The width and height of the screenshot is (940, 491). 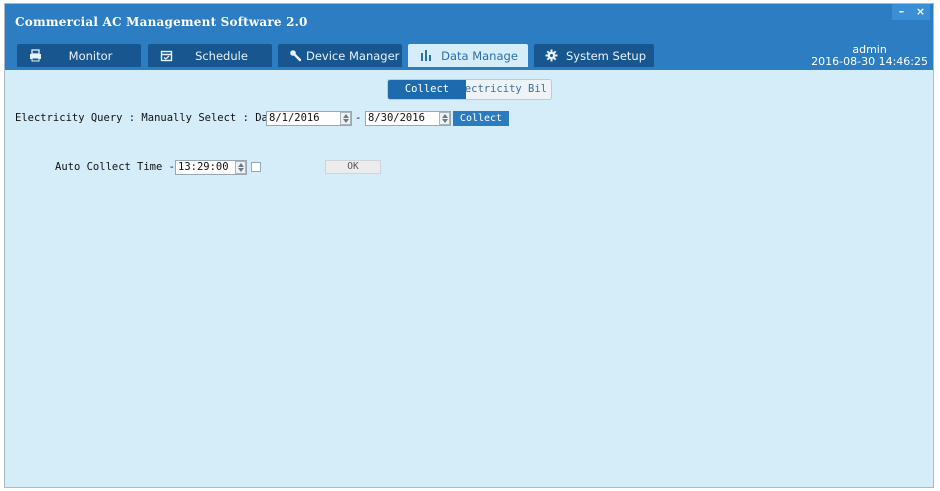 I want to click on gear-icon, so click(x=551, y=56).